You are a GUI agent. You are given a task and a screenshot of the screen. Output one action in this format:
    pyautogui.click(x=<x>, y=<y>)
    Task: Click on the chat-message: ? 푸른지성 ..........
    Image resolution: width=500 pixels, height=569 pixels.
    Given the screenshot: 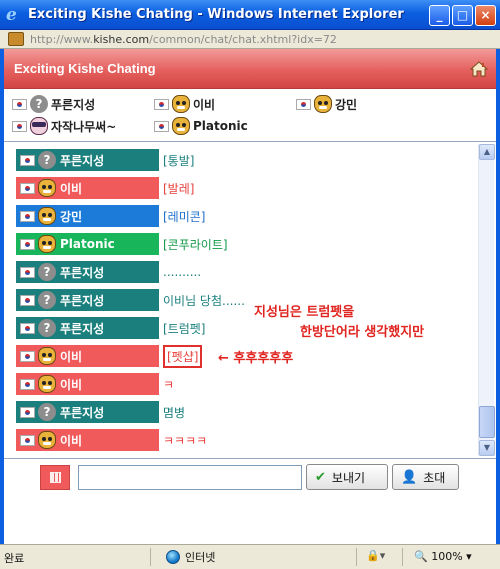 What is the action you would take?
    pyautogui.click(x=108, y=272)
    